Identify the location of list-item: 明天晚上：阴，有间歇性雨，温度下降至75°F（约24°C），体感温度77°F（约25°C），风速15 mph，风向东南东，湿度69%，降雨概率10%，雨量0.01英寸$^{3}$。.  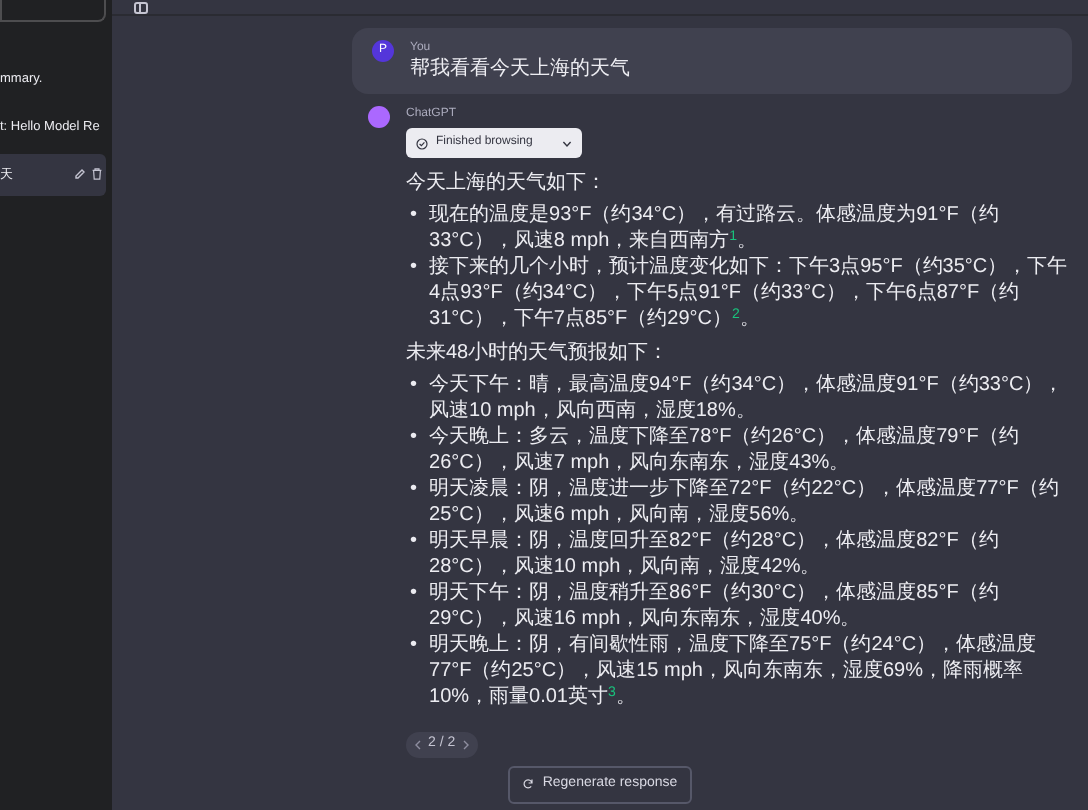
(734, 671).